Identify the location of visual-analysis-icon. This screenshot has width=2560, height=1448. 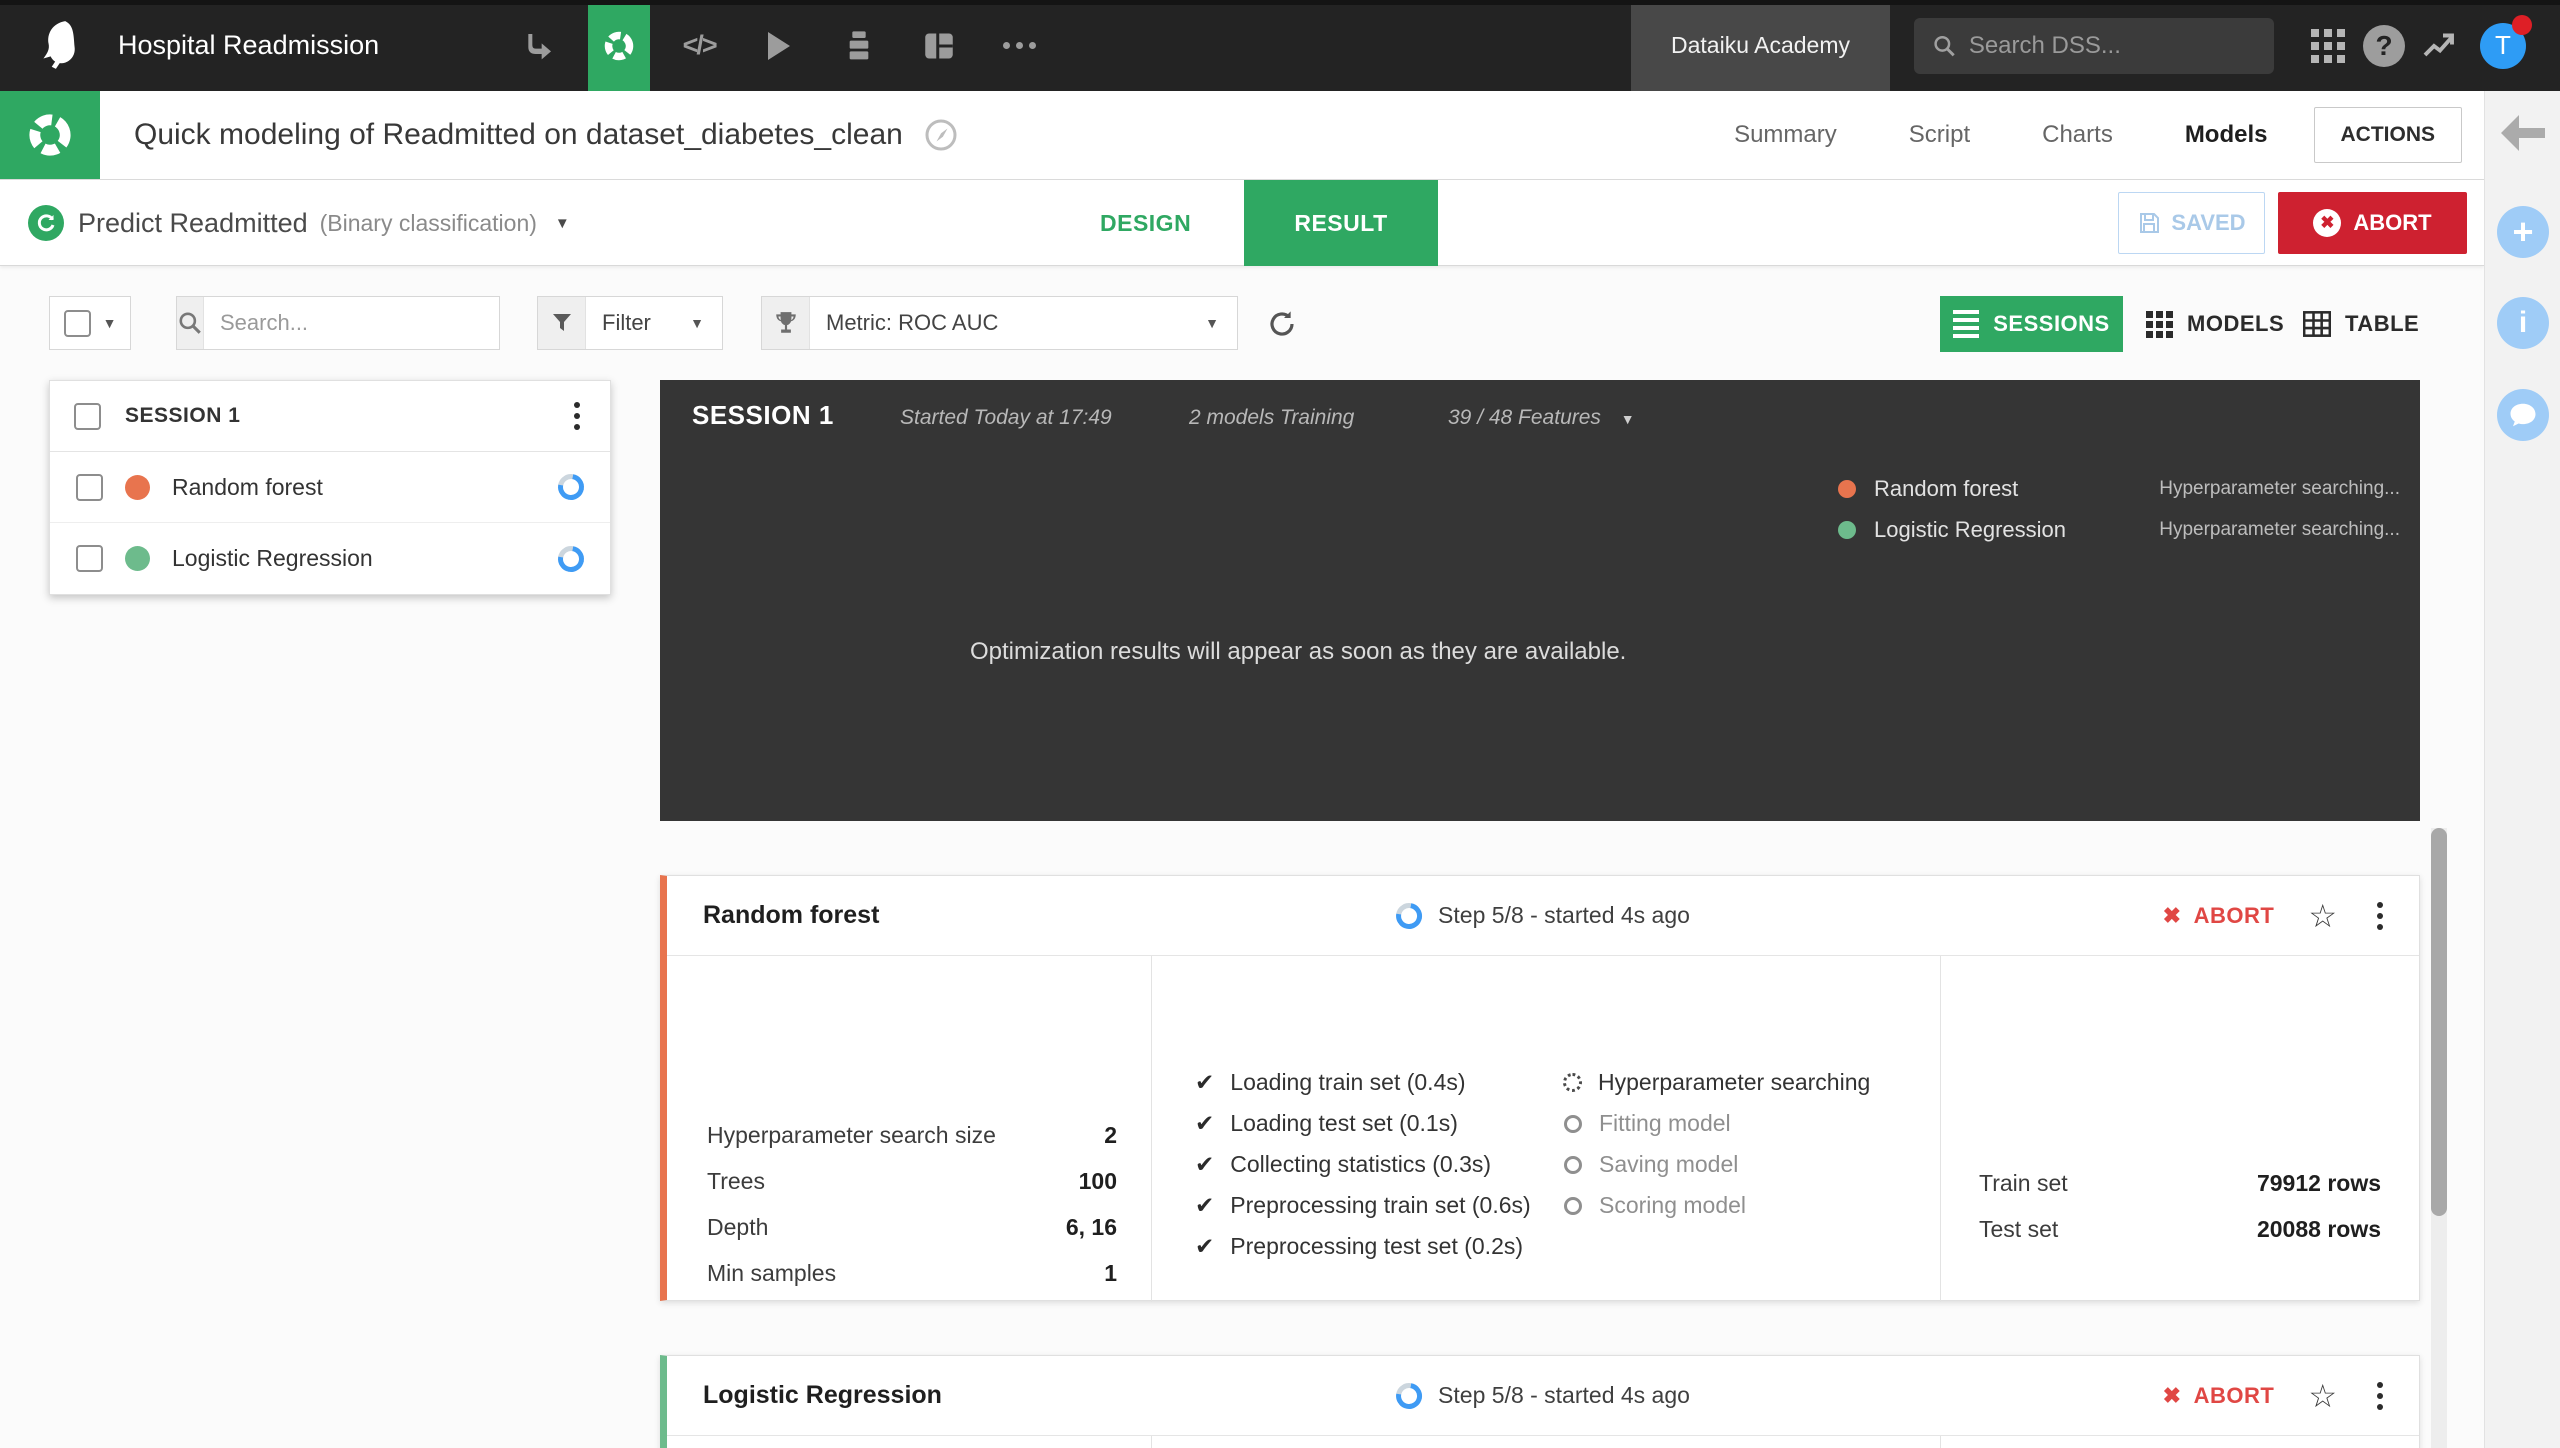
(50, 135).